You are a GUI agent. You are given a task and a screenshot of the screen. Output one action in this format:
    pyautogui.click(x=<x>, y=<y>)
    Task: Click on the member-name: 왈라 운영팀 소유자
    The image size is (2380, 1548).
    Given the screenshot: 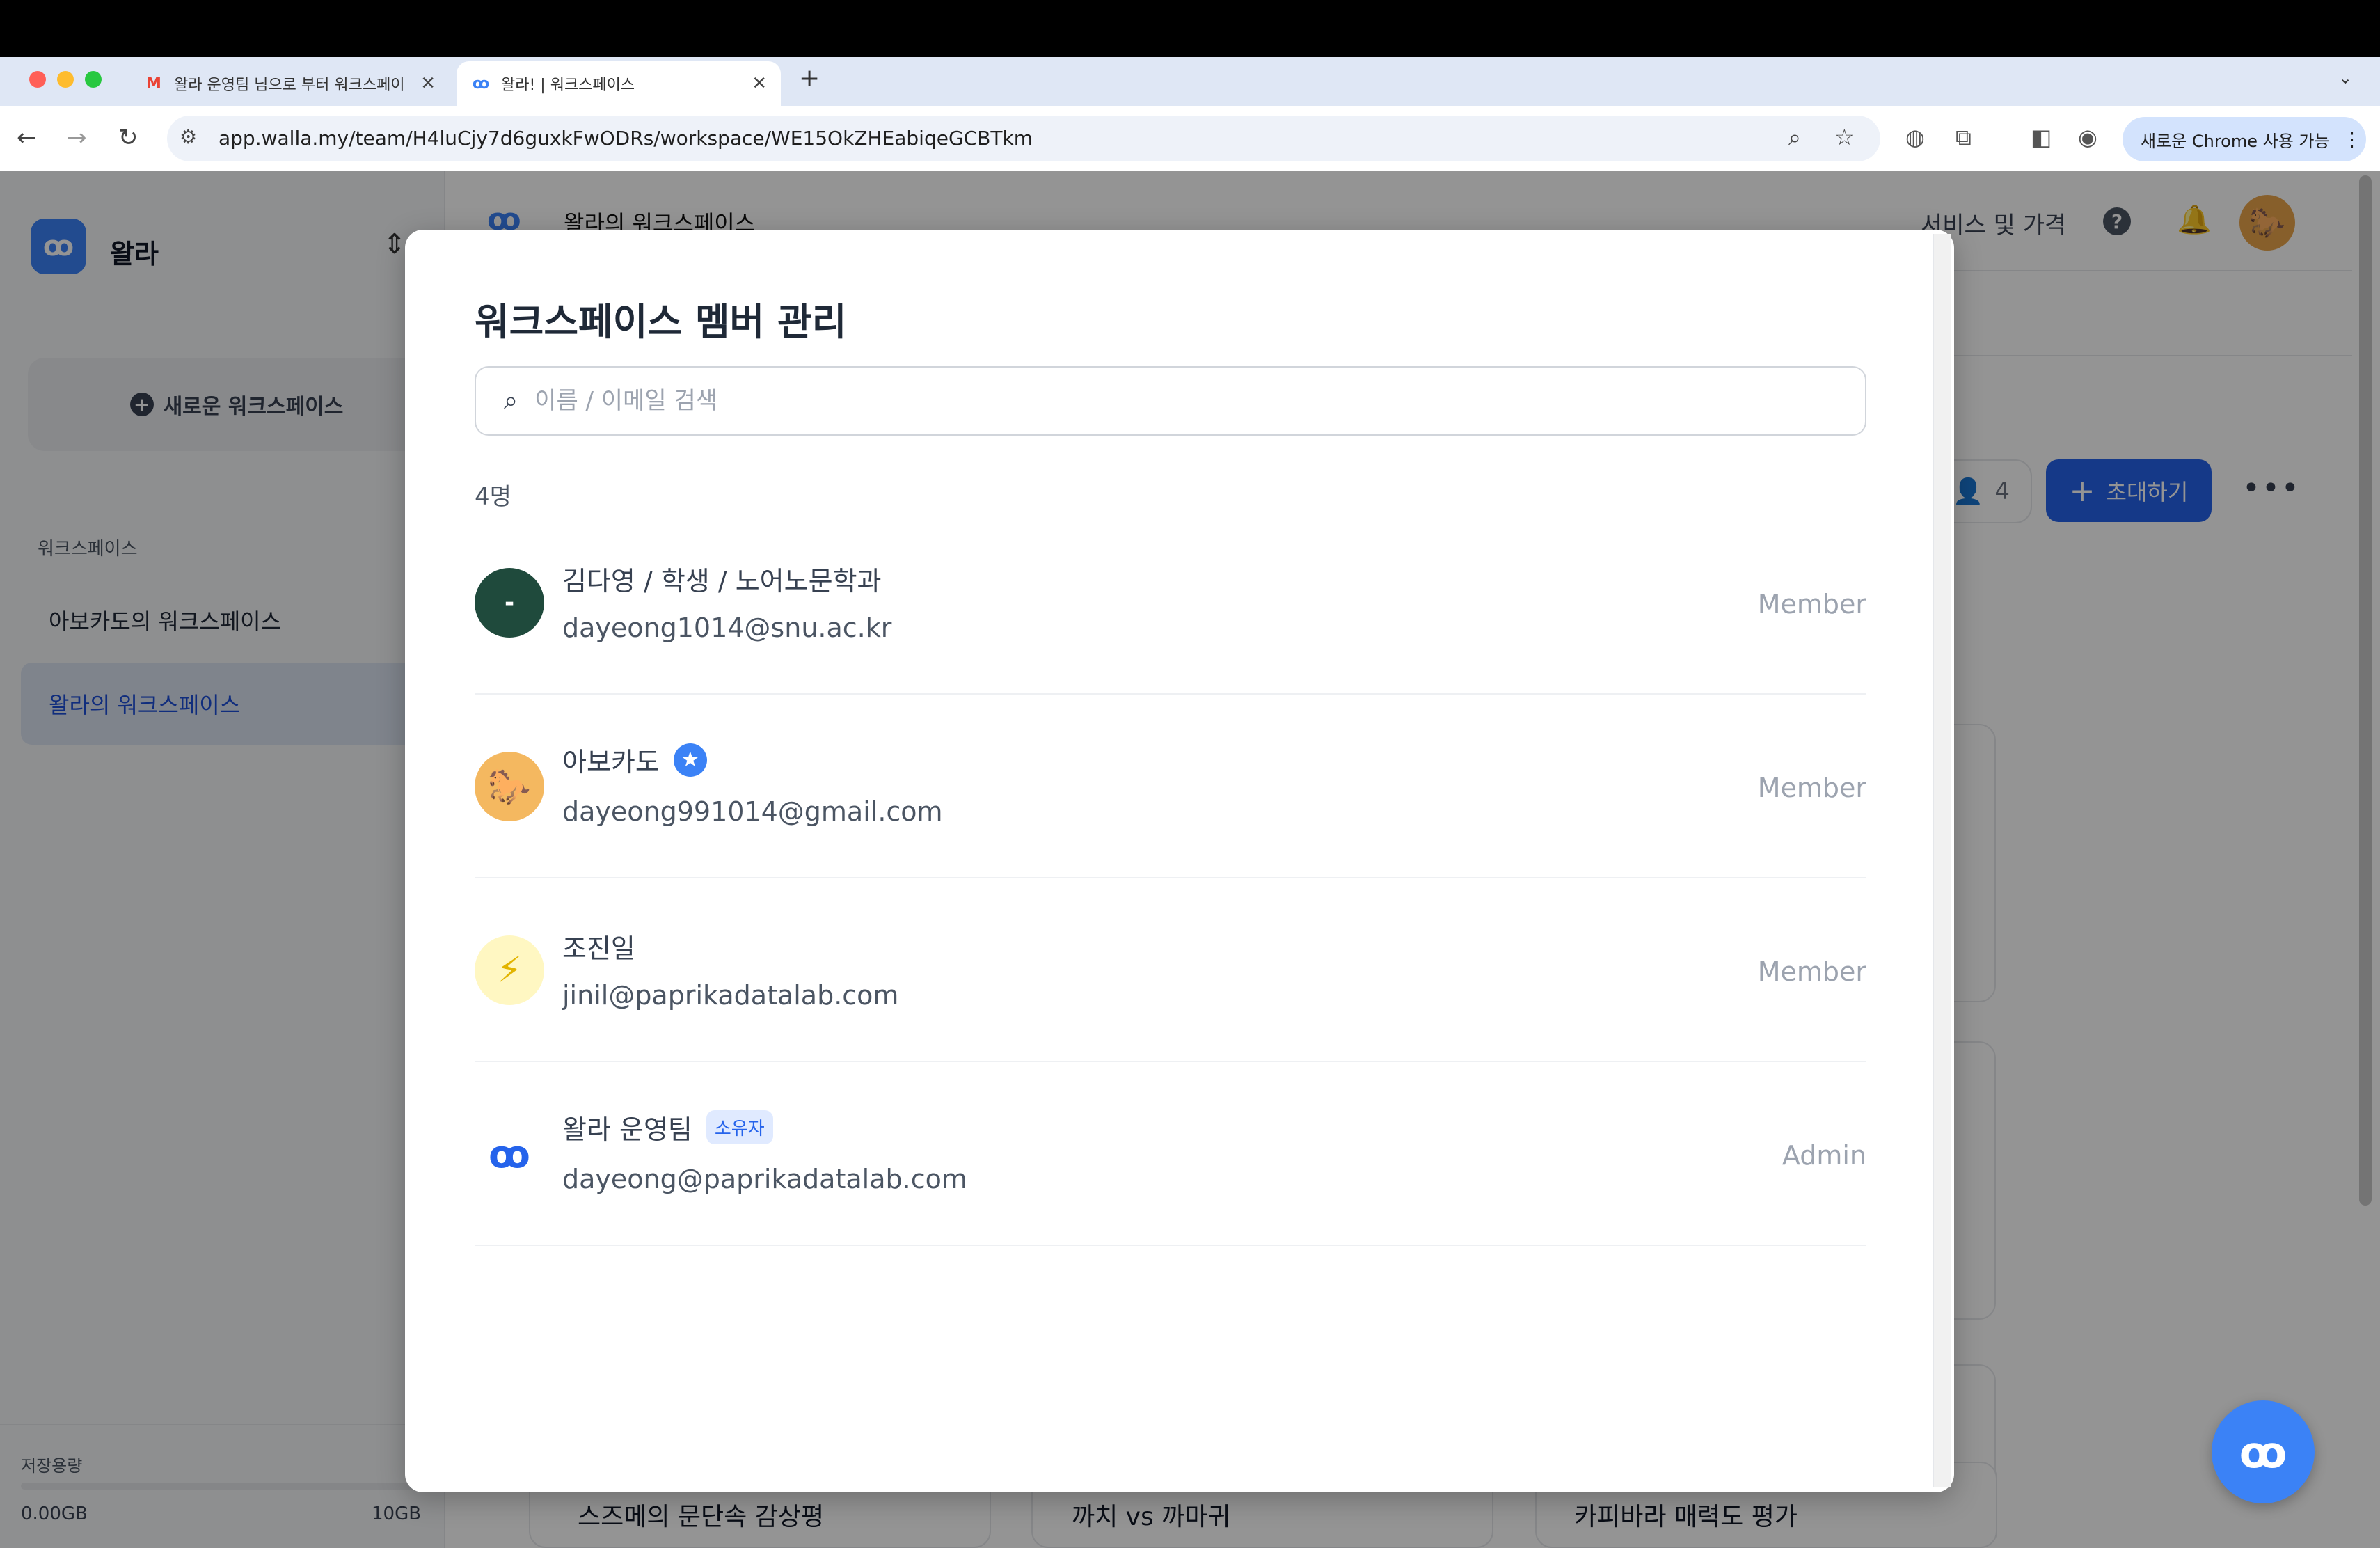 What is the action you would take?
    pyautogui.click(x=667, y=1127)
    